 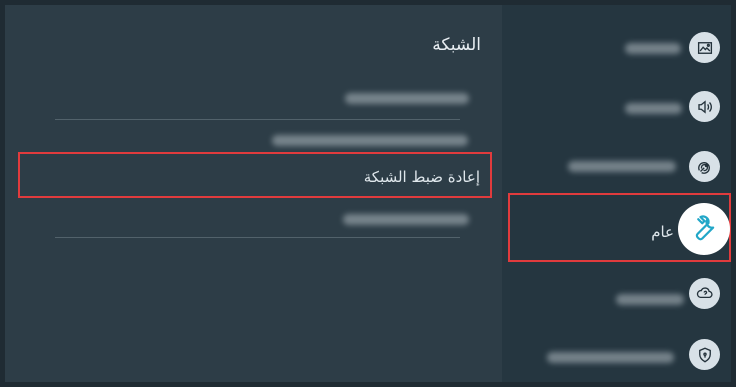 I want to click on sidebar-item-broadcast, so click(x=616, y=167).